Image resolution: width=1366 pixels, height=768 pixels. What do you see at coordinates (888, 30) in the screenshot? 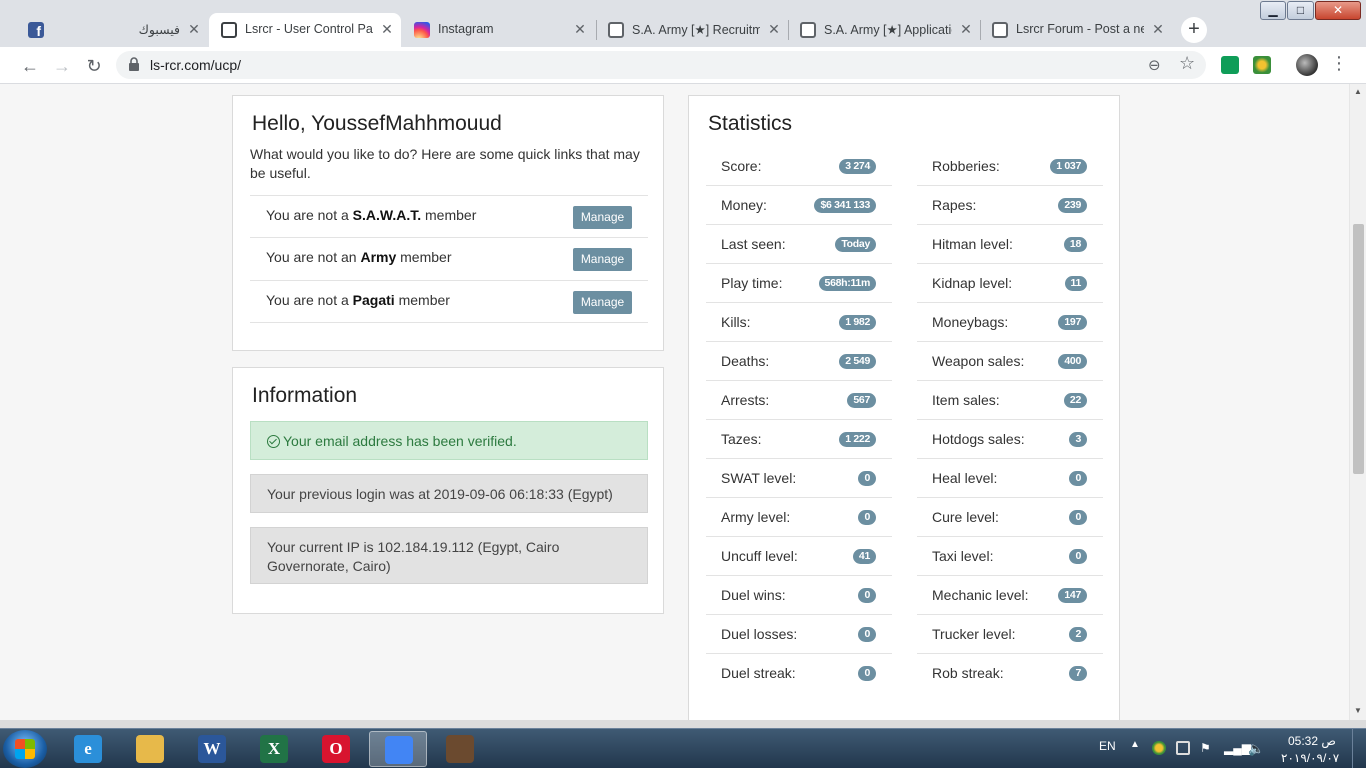
I see `tab-title: S.A. Army [★] Applications` at bounding box center [888, 30].